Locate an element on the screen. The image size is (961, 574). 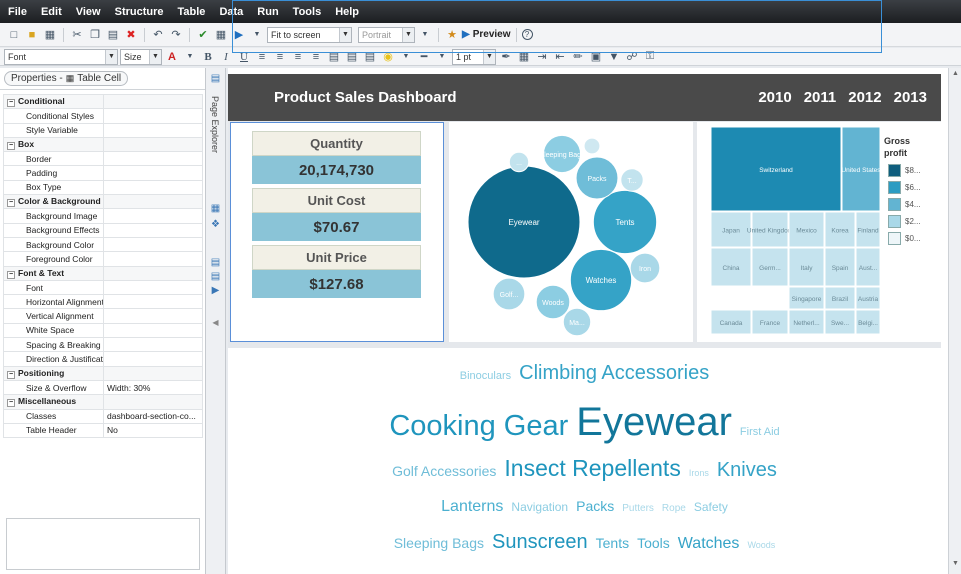
font-color-dropdown-icon: ▼ is located at coordinates (190, 57).